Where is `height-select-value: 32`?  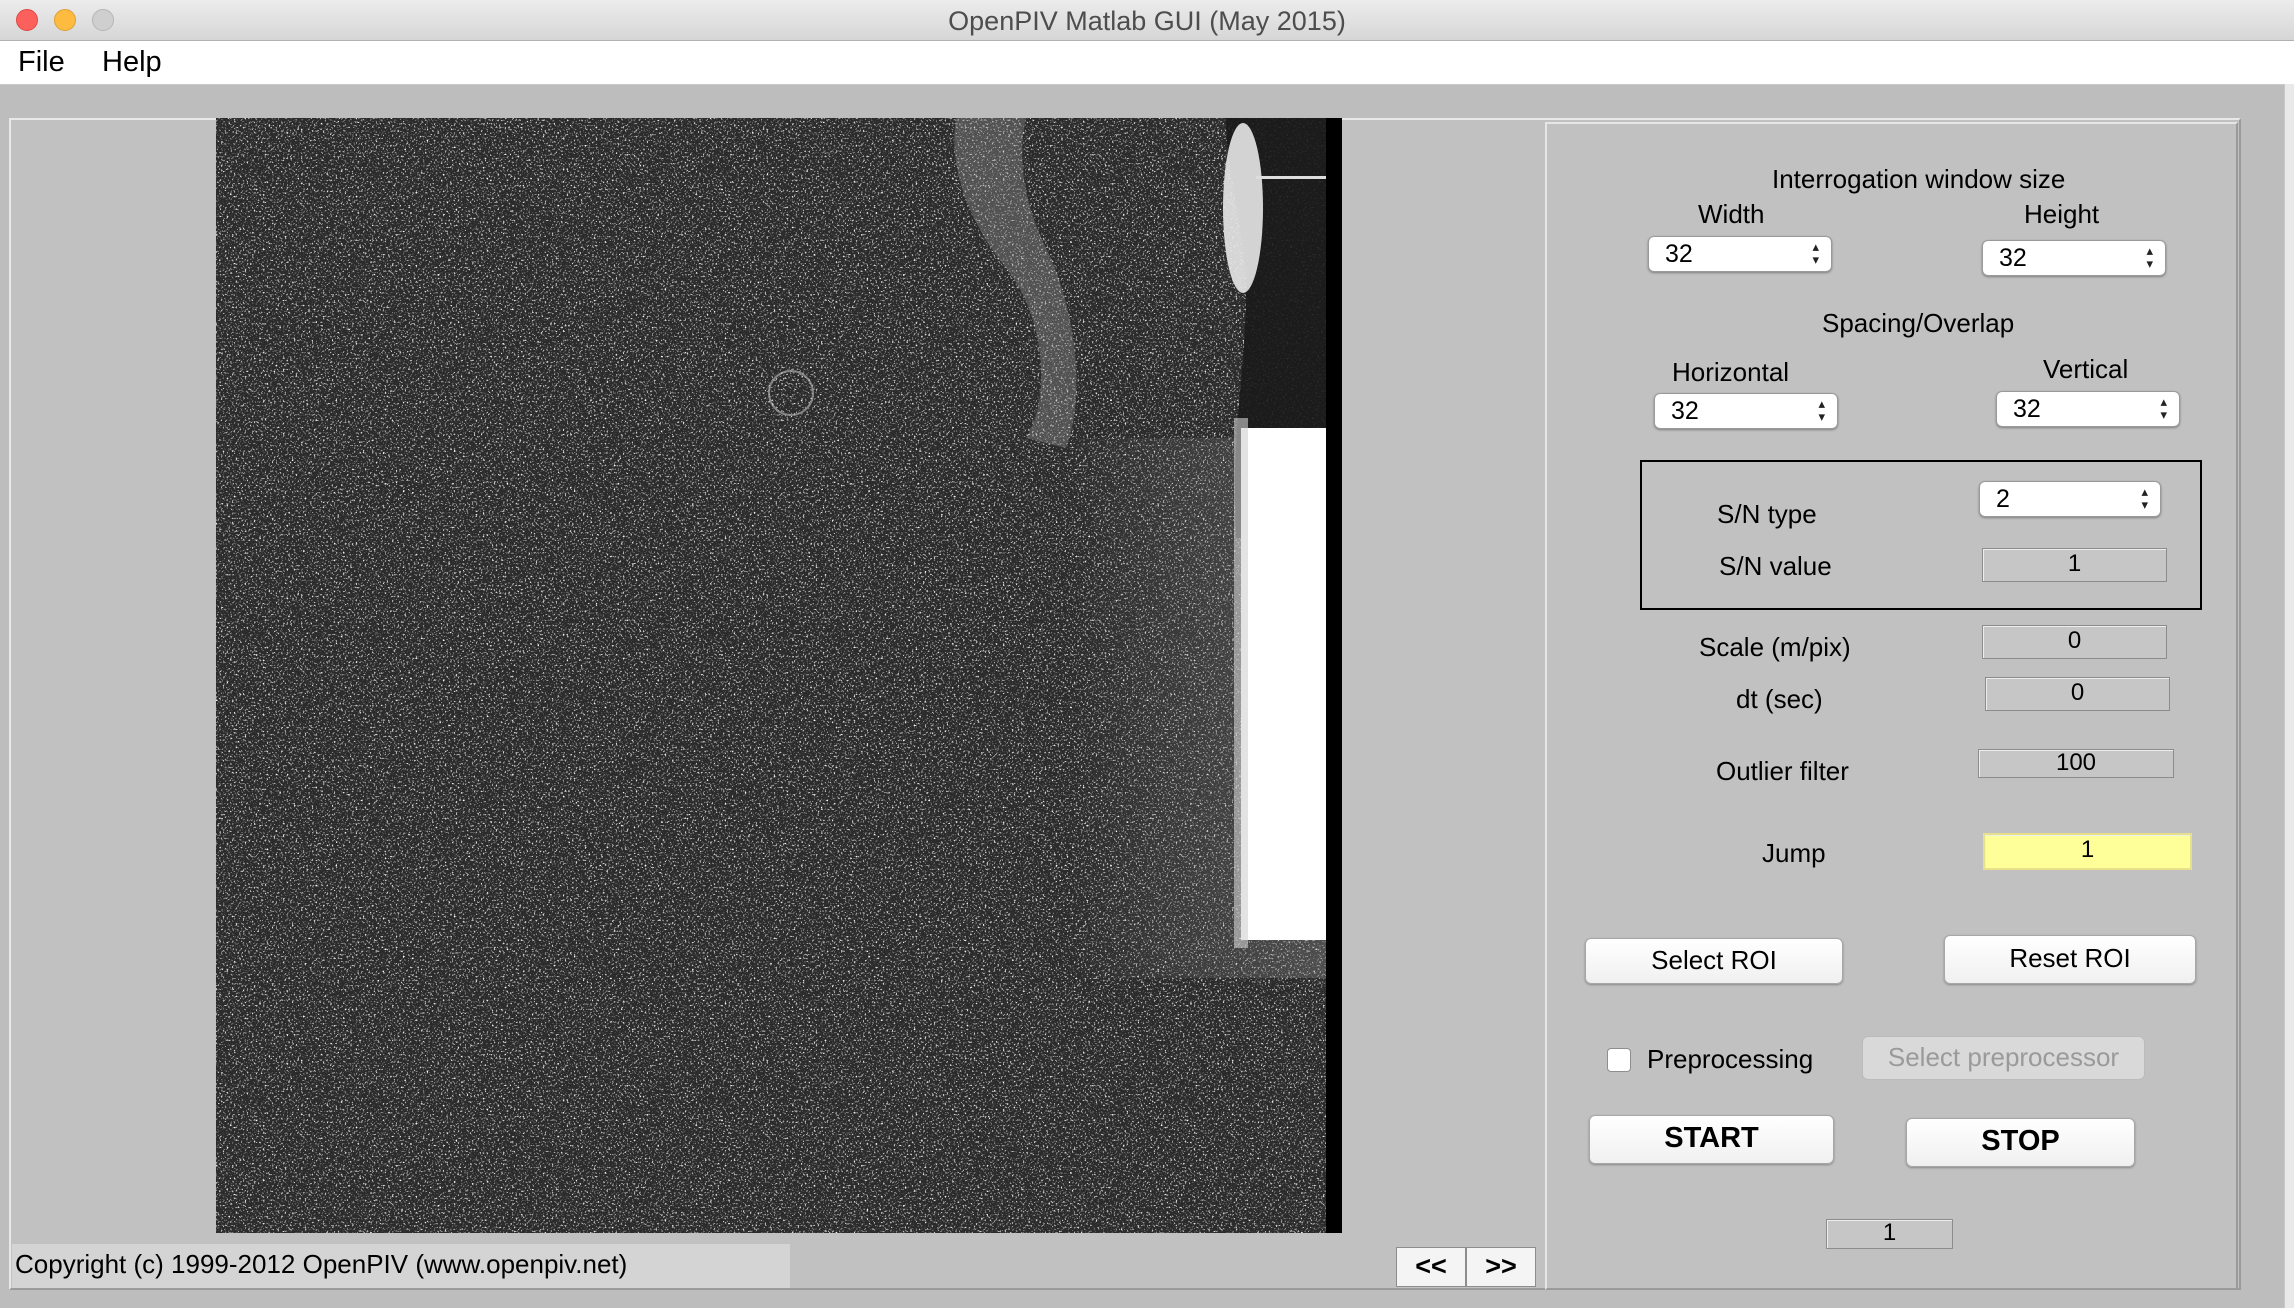
height-select-value: 32 is located at coordinates (2013, 258).